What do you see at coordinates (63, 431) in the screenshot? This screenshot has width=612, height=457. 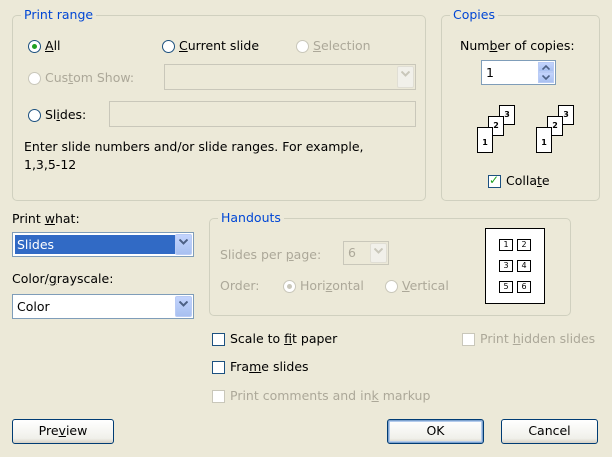 I see `preview-button: Preview` at bounding box center [63, 431].